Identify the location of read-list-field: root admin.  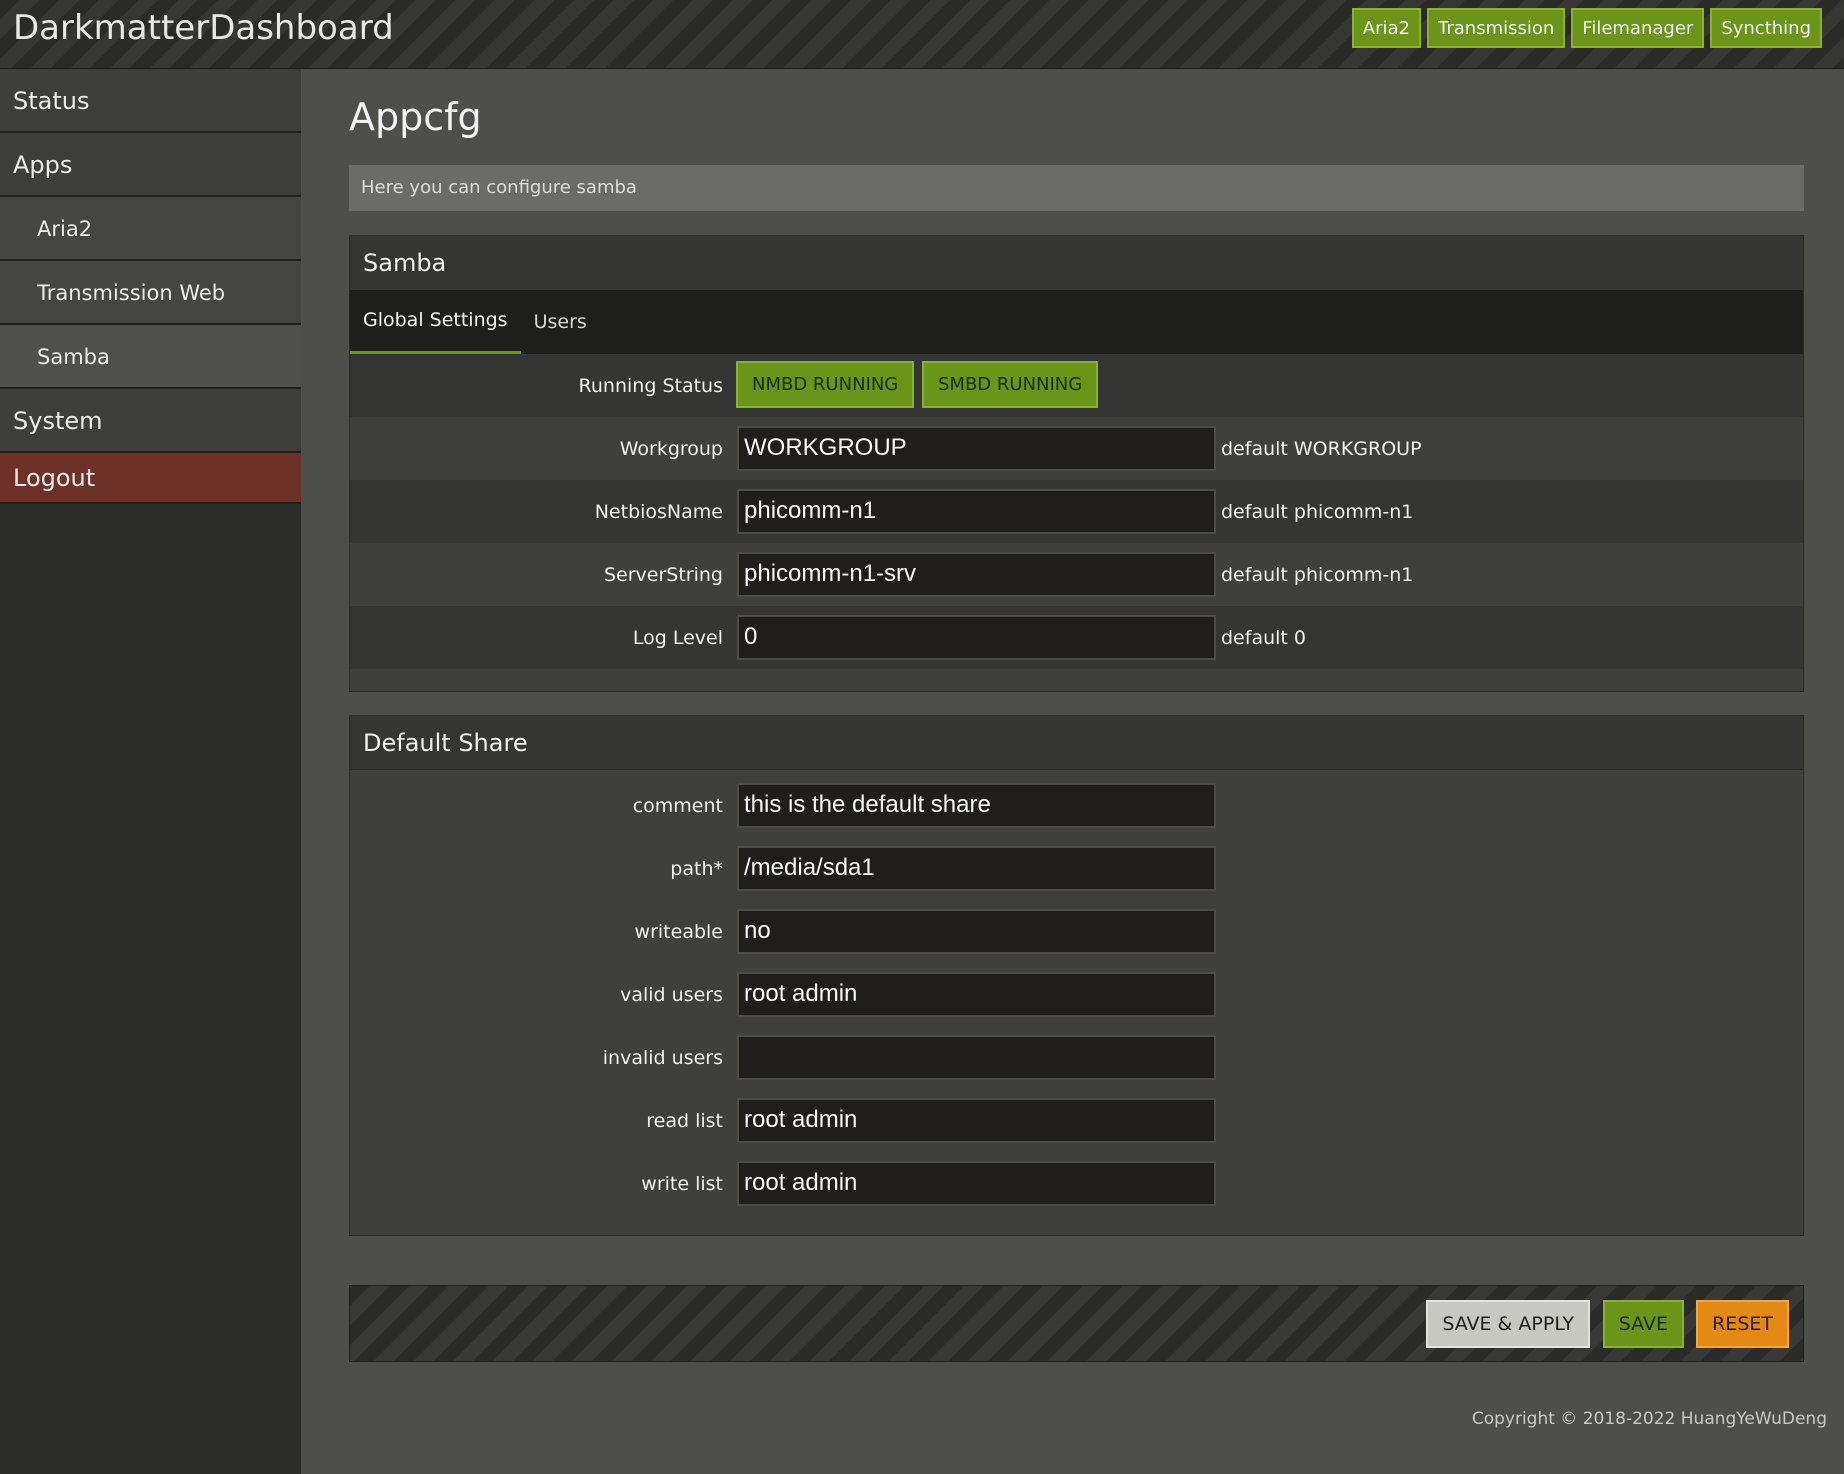
(976, 1120).